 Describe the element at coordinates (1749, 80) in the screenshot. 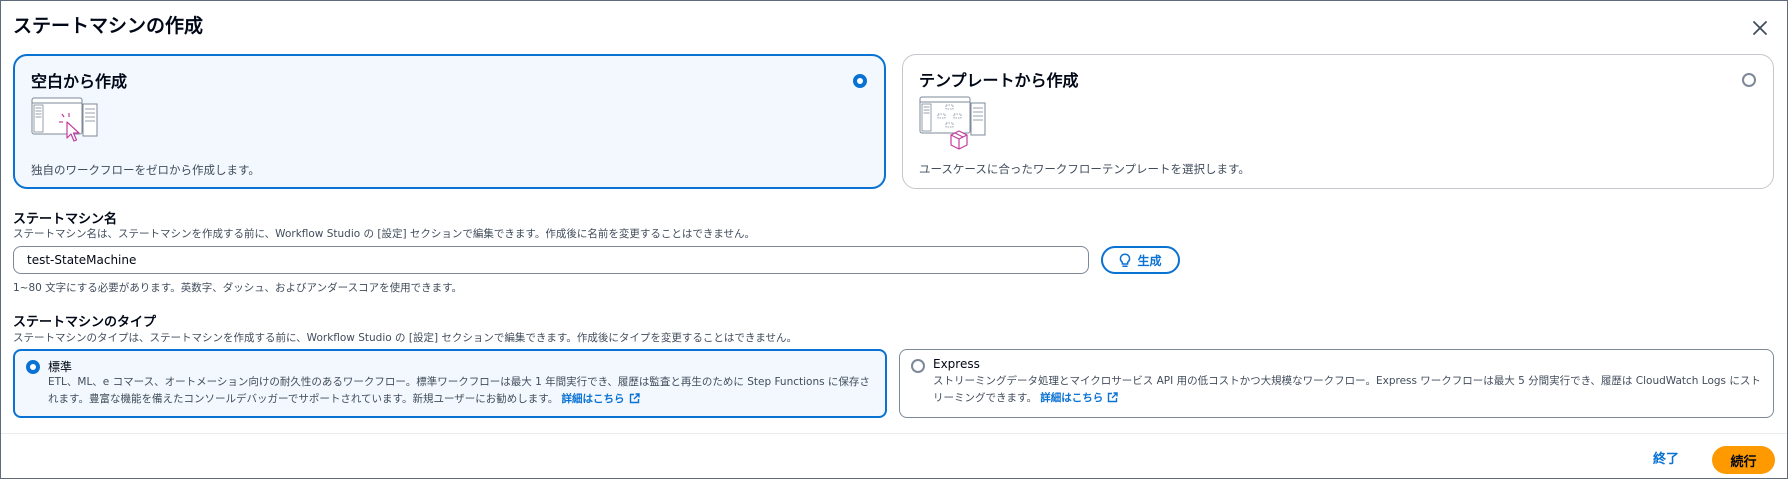

I see `option-radio-template` at that location.